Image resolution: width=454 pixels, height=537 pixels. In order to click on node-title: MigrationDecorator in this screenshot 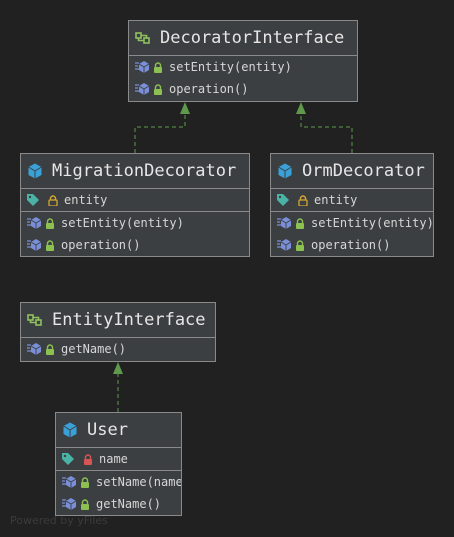, I will do `click(135, 171)`.